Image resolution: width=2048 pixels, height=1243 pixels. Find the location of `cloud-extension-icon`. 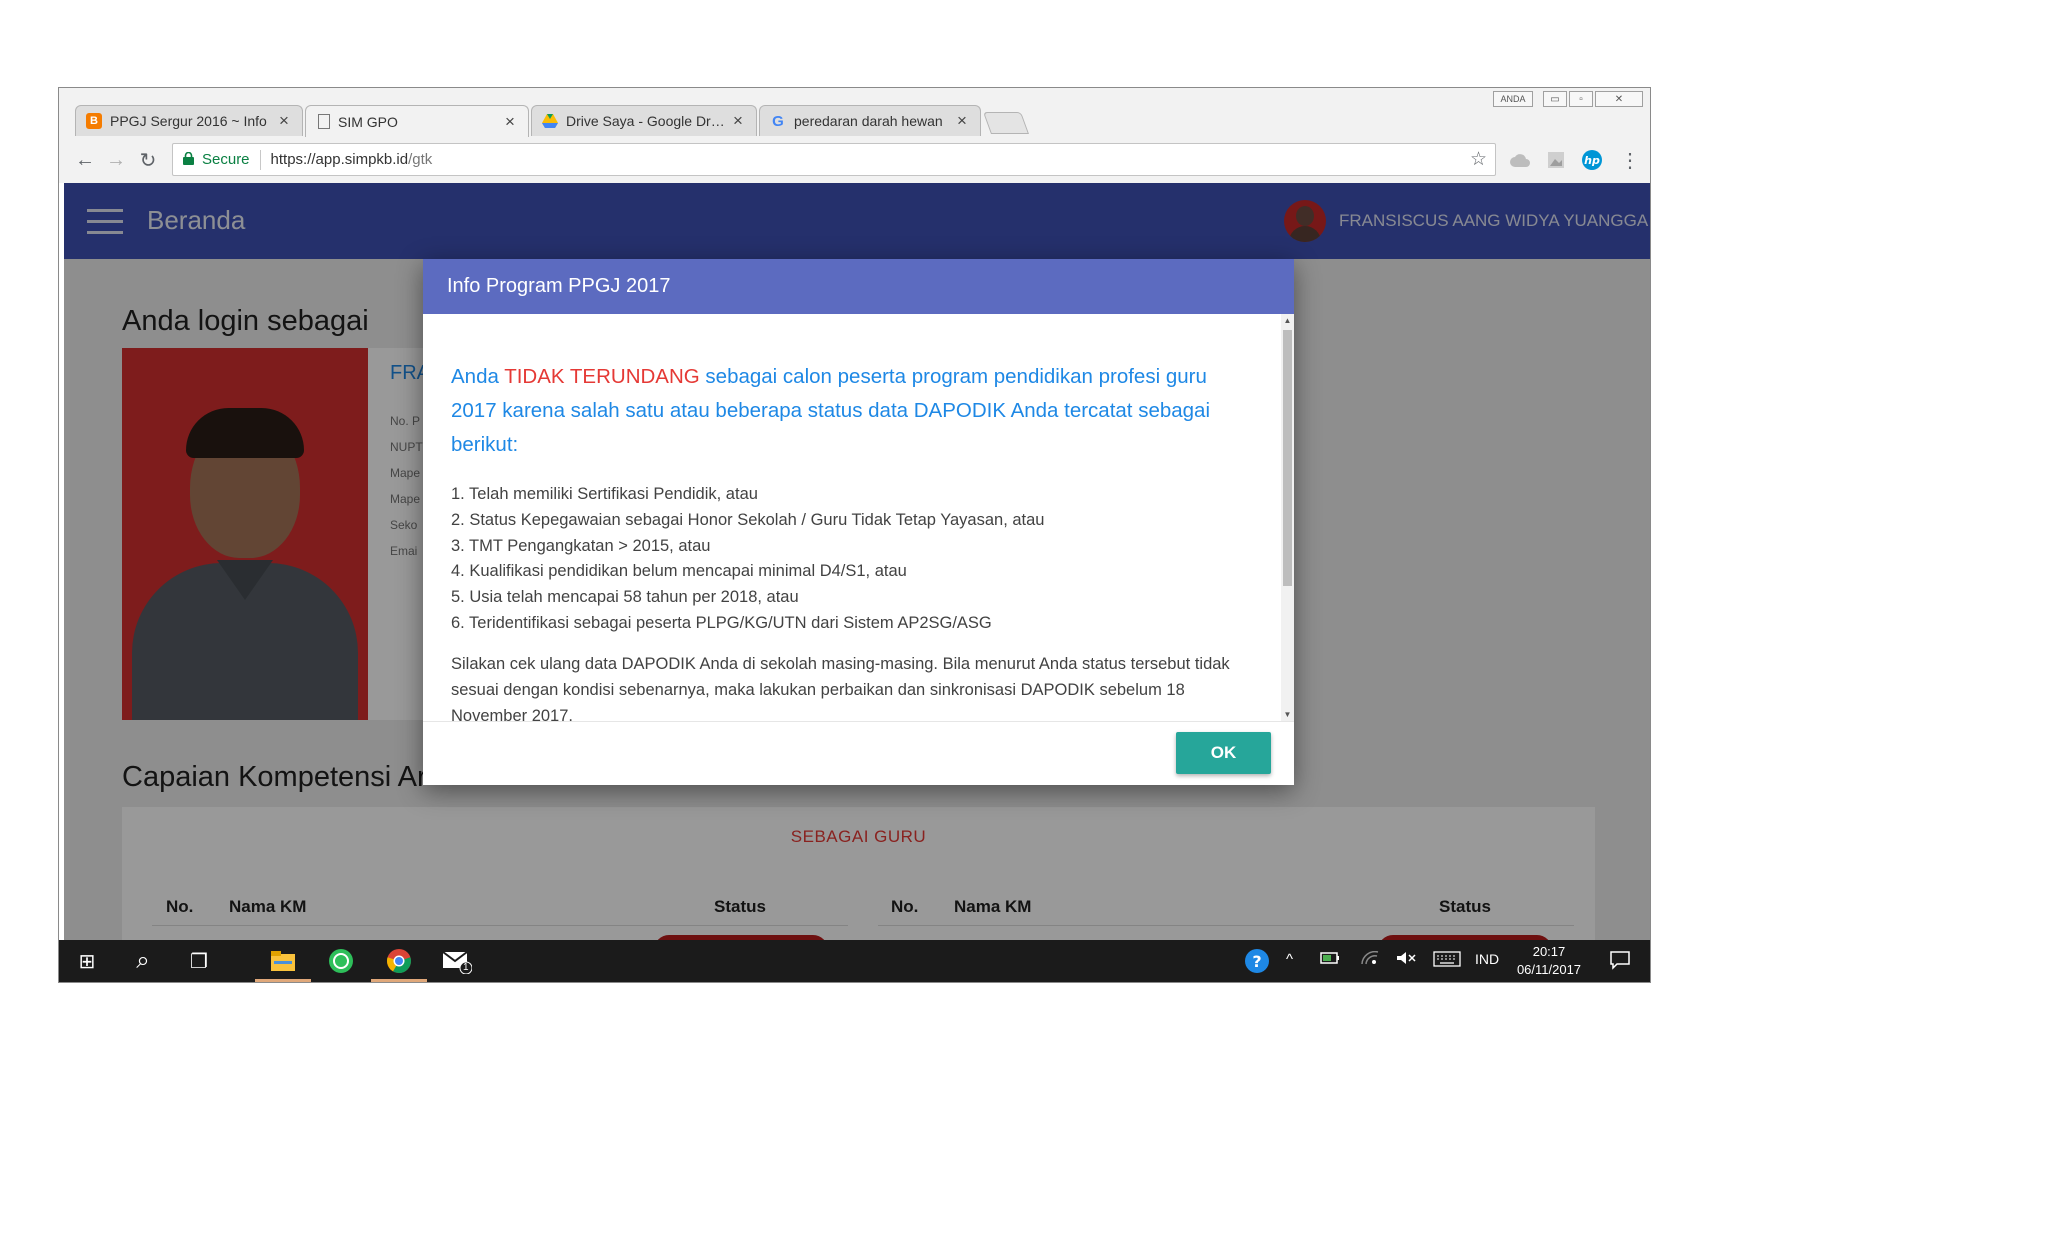

cloud-extension-icon is located at coordinates (1520, 160).